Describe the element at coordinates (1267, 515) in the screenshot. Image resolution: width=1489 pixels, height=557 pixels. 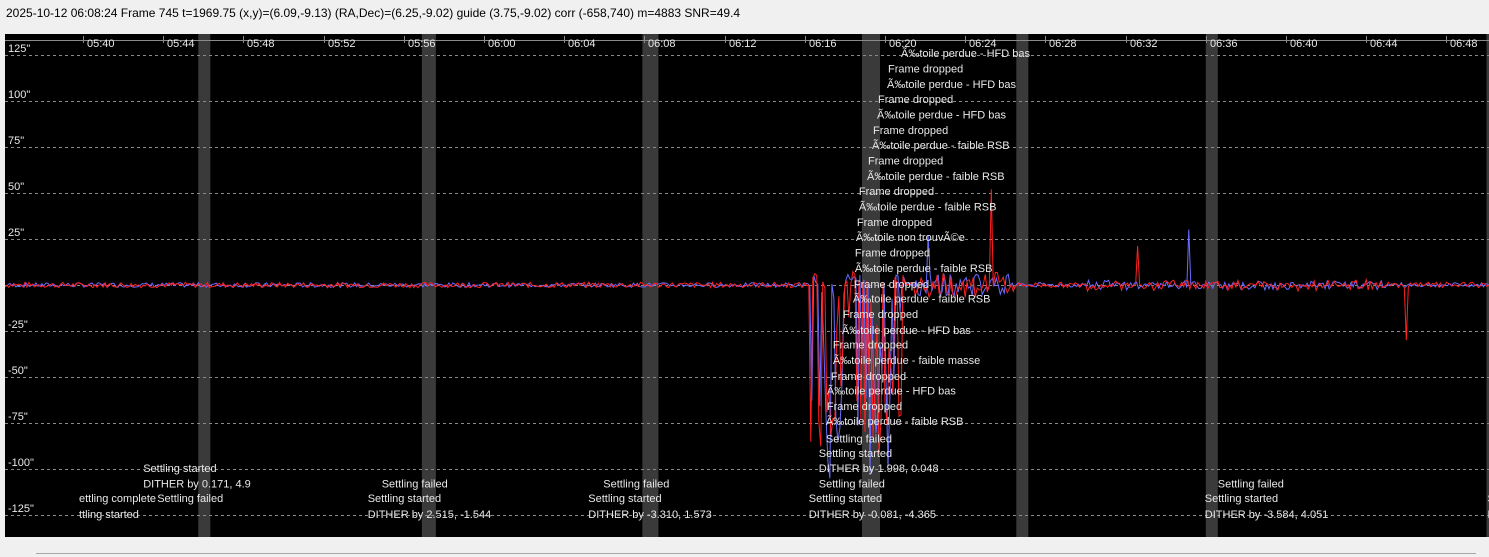
I see `event-label: DITHER by -3.584, 4.051` at that location.